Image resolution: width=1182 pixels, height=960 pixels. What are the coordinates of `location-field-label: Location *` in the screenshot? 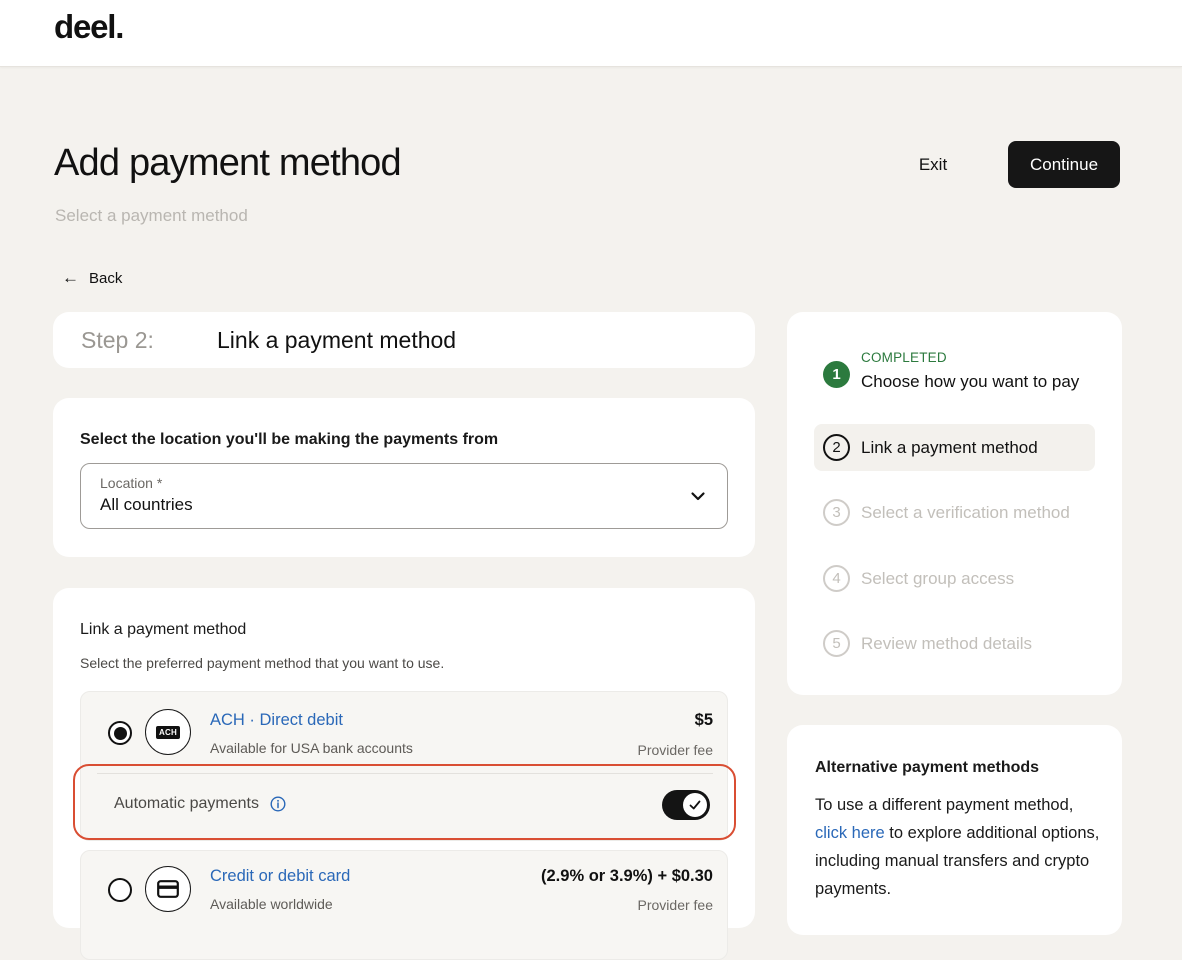 It's located at (131, 483).